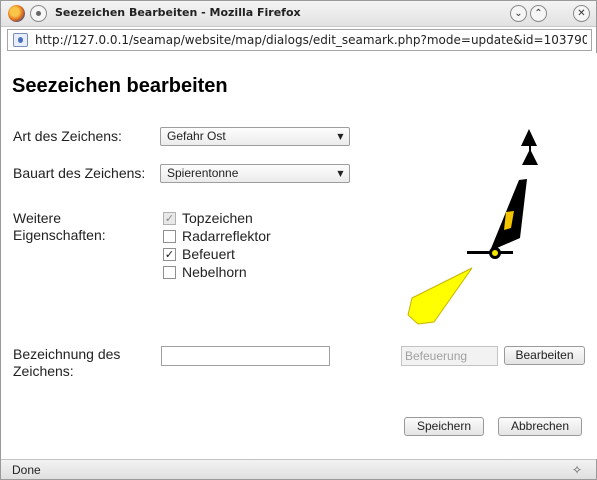 This screenshot has width=597, height=480. What do you see at coordinates (529, 137) in the screenshot?
I see `topmark-upper-cone` at bounding box center [529, 137].